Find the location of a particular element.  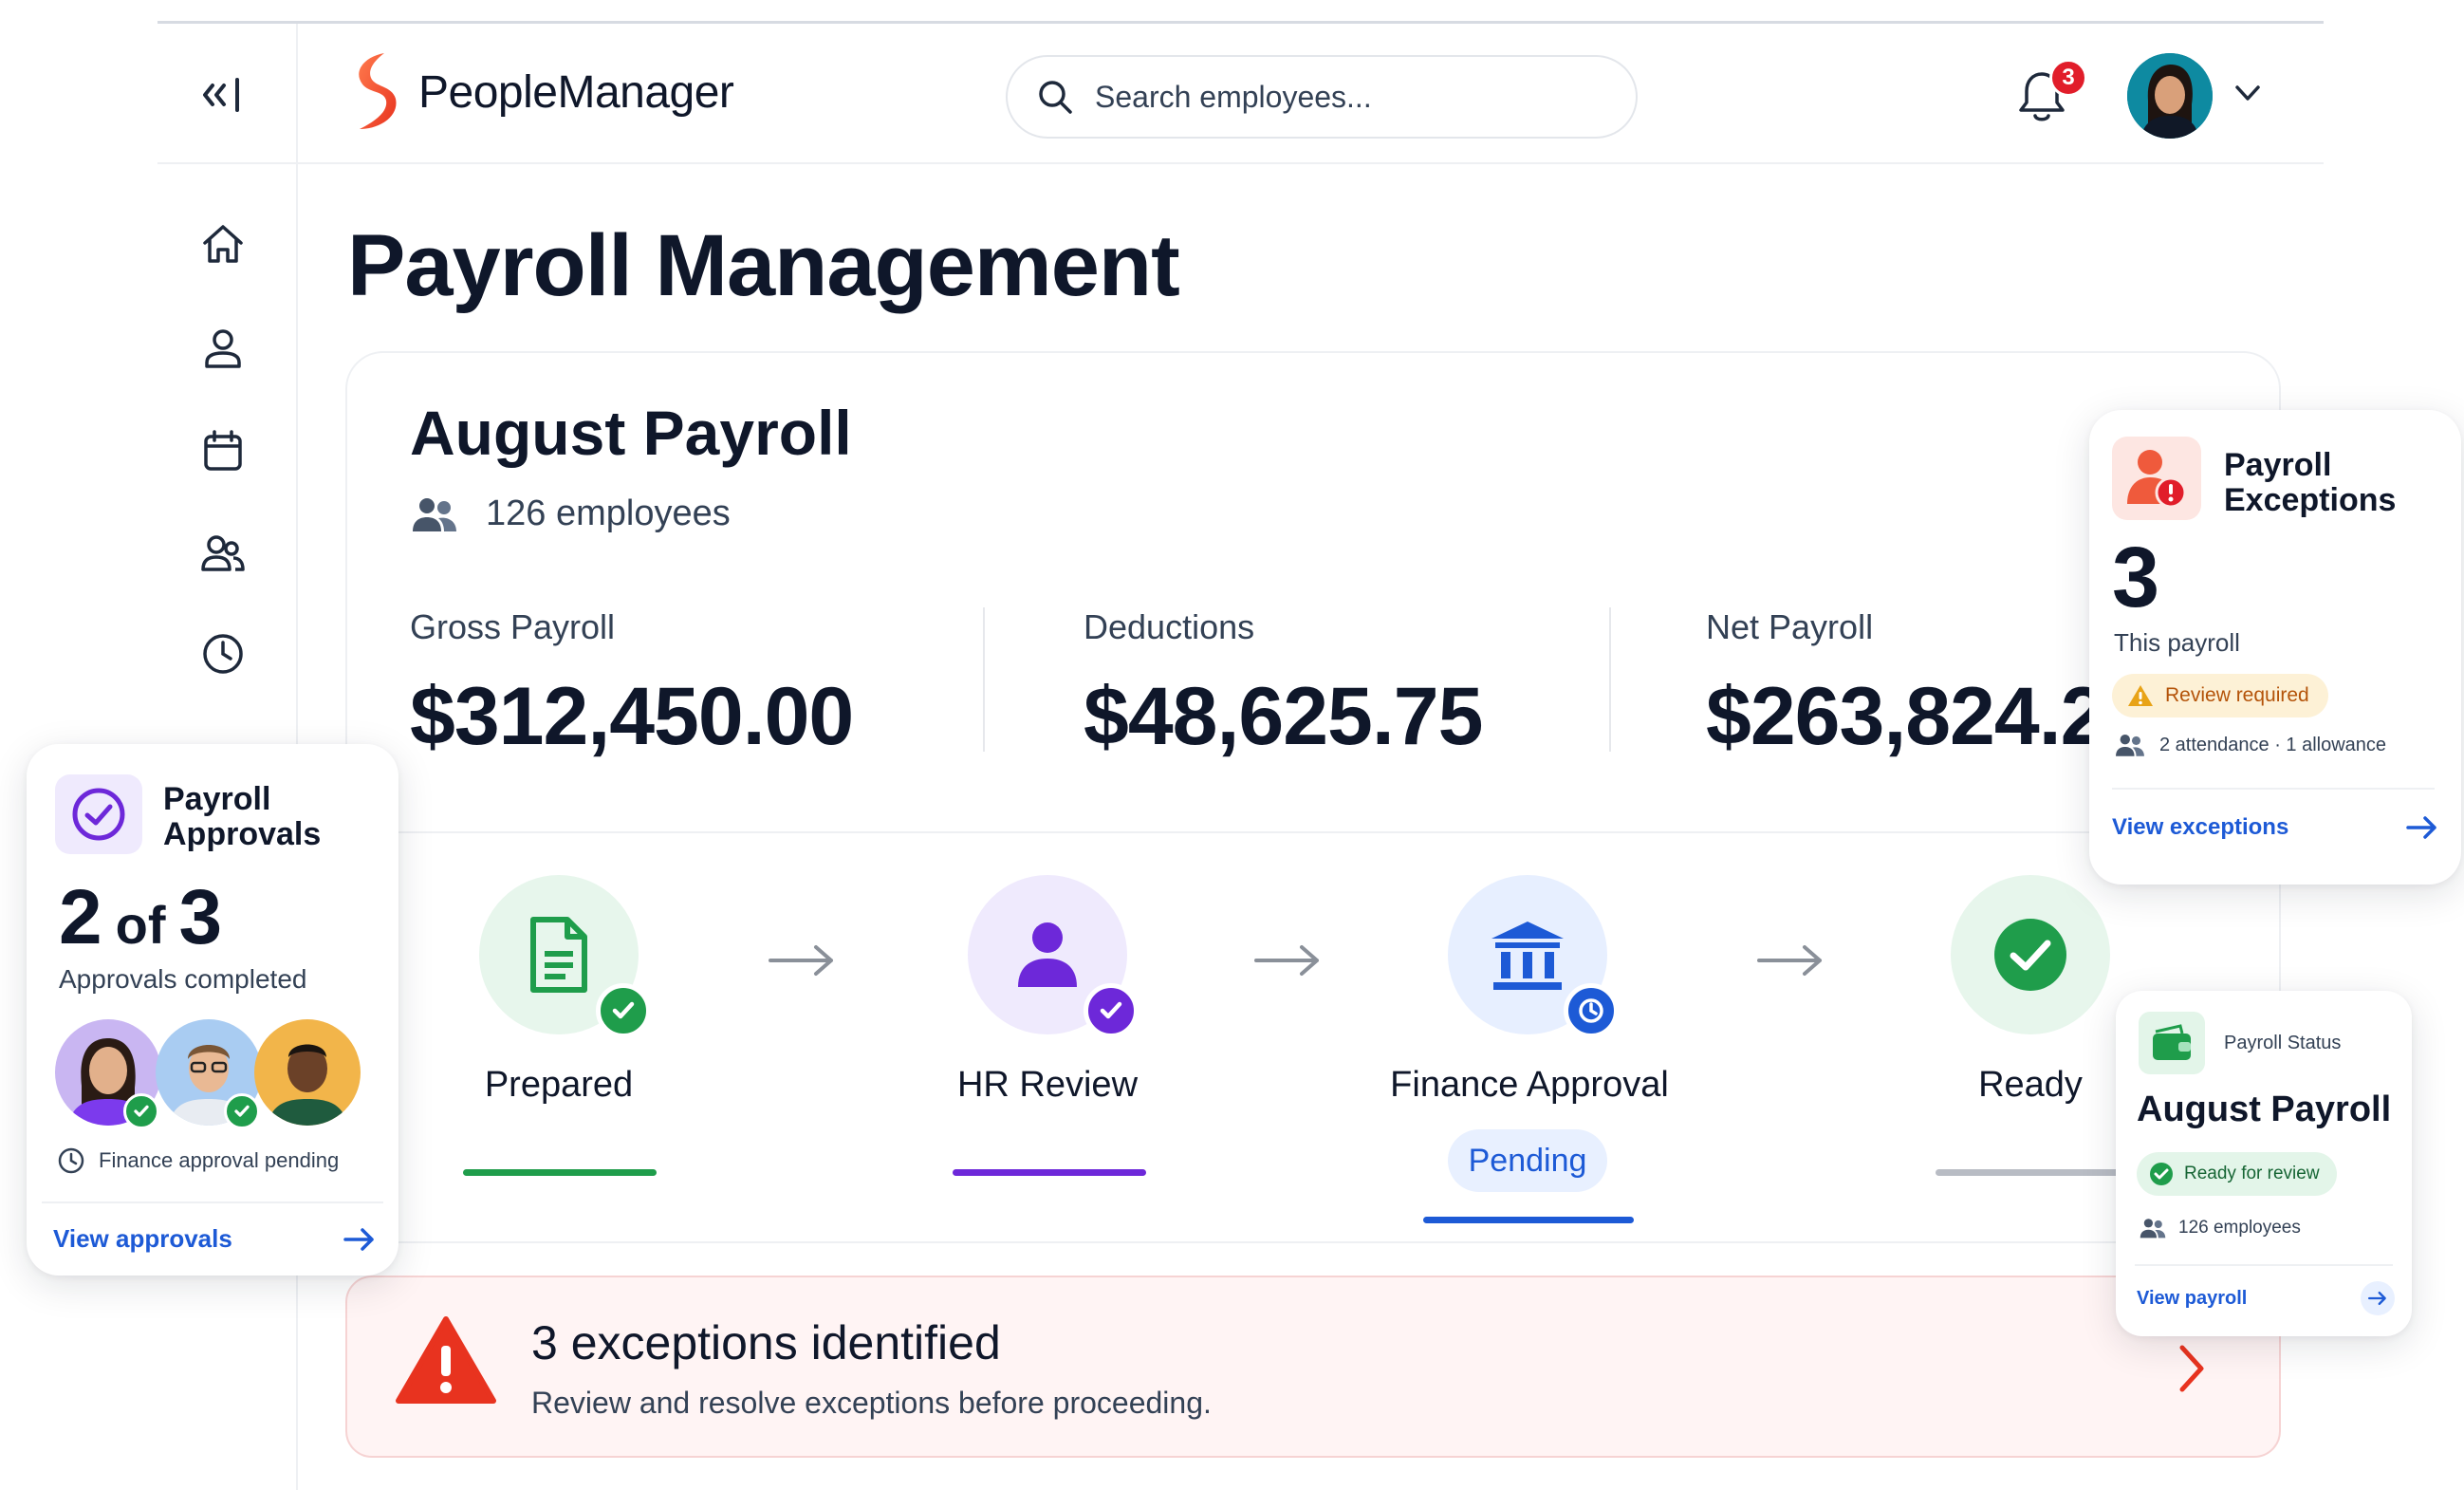

search-input is located at coordinates (1341, 97).